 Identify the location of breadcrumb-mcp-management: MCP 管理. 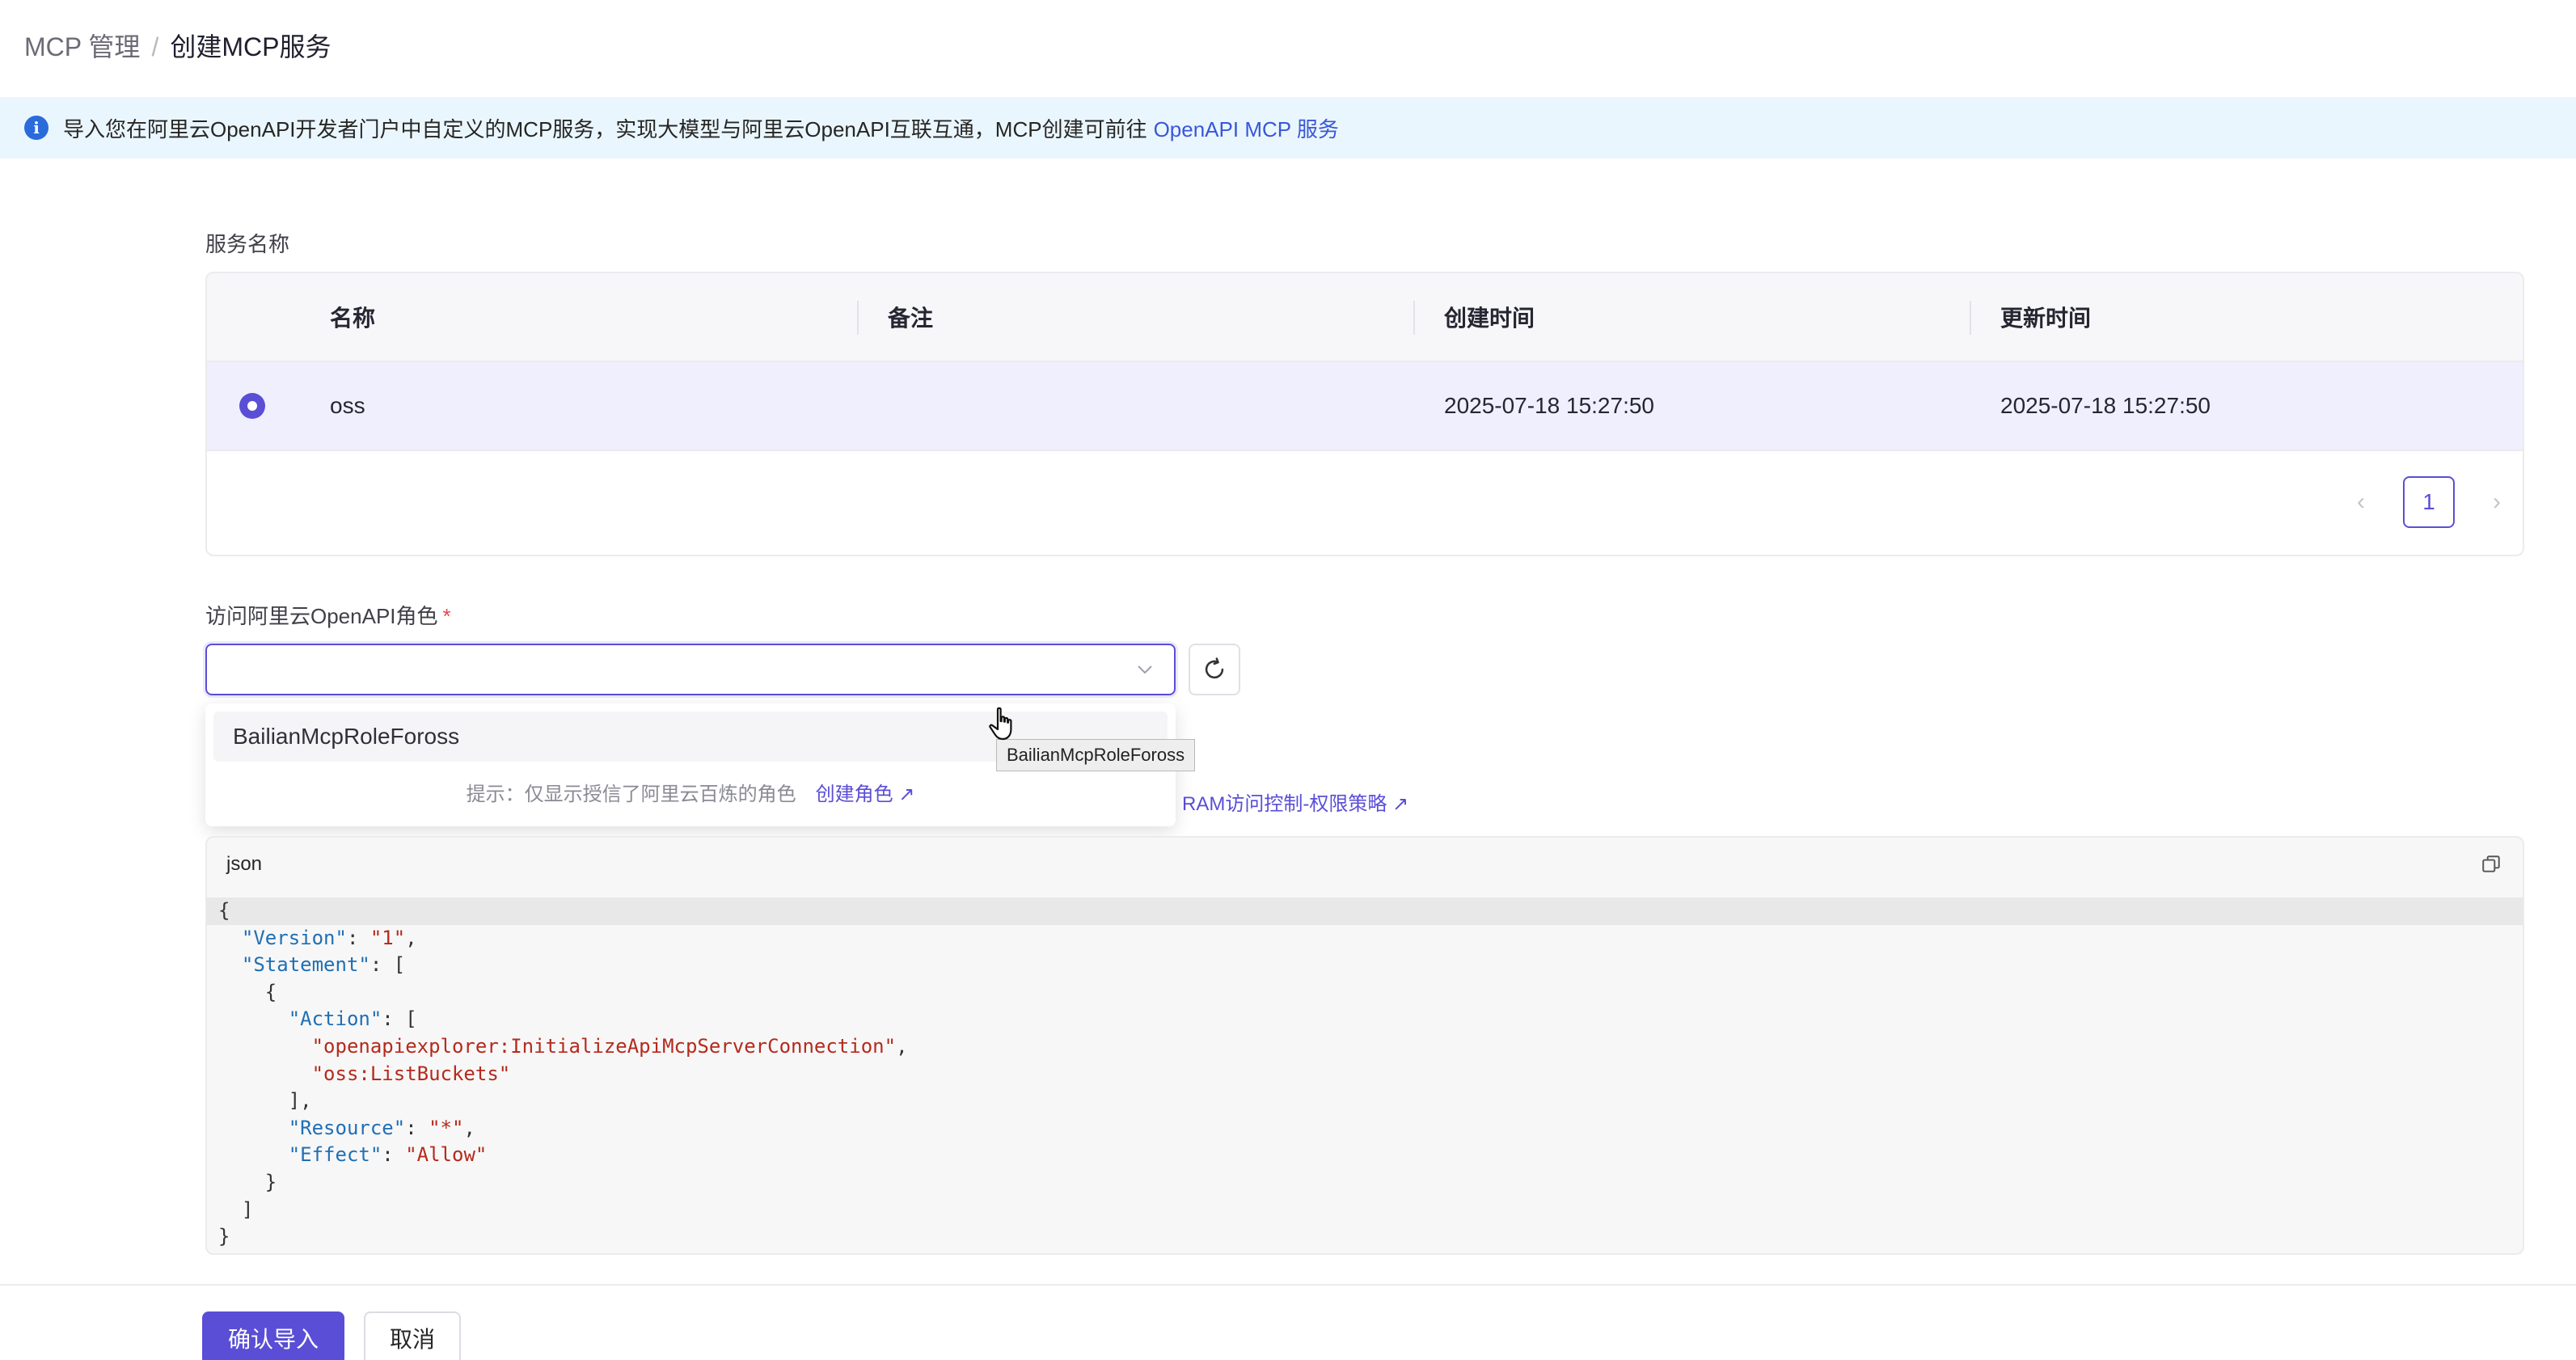
(82, 47).